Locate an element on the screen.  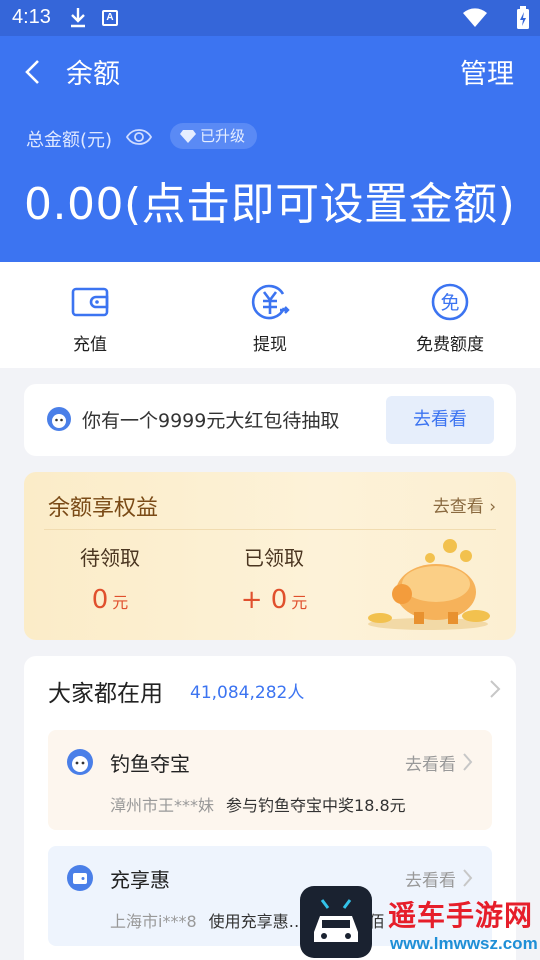
status-time: 4:13 is located at coordinates (31, 17).